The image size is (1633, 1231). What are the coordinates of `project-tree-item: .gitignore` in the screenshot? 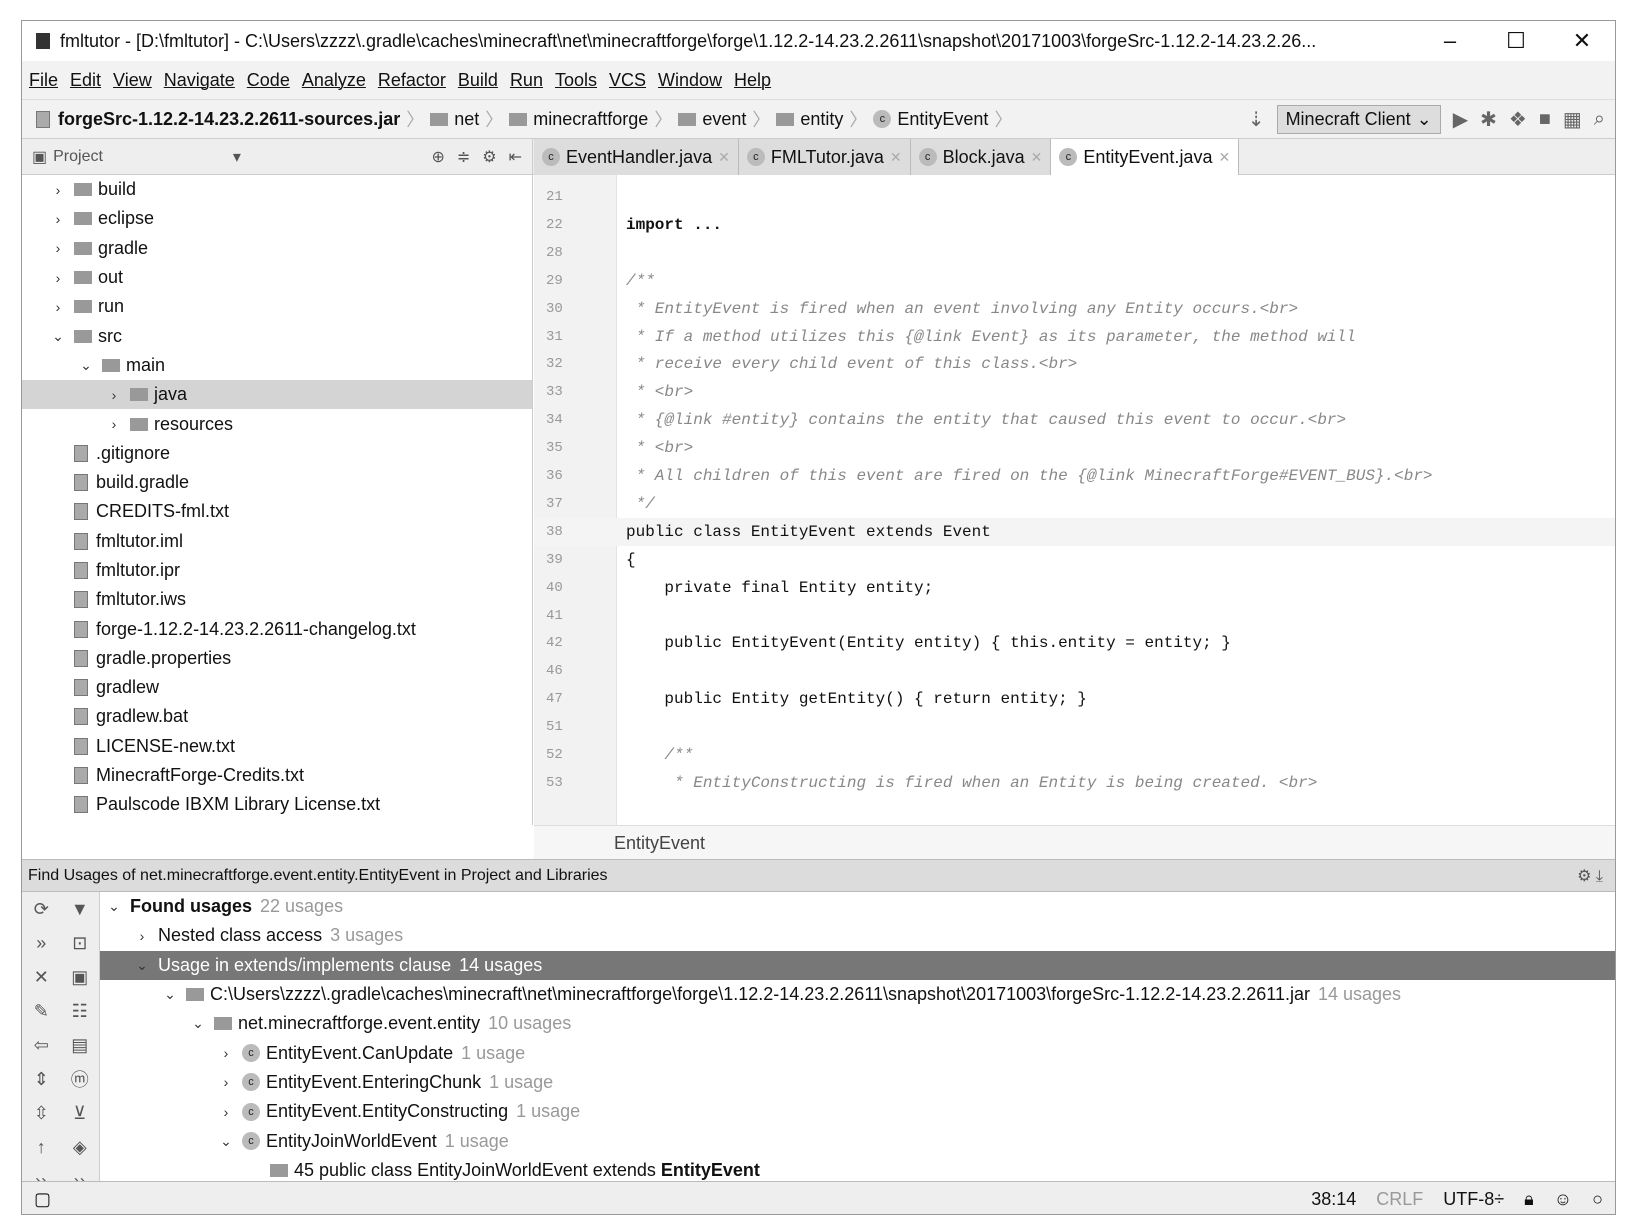 It's located at (277, 453).